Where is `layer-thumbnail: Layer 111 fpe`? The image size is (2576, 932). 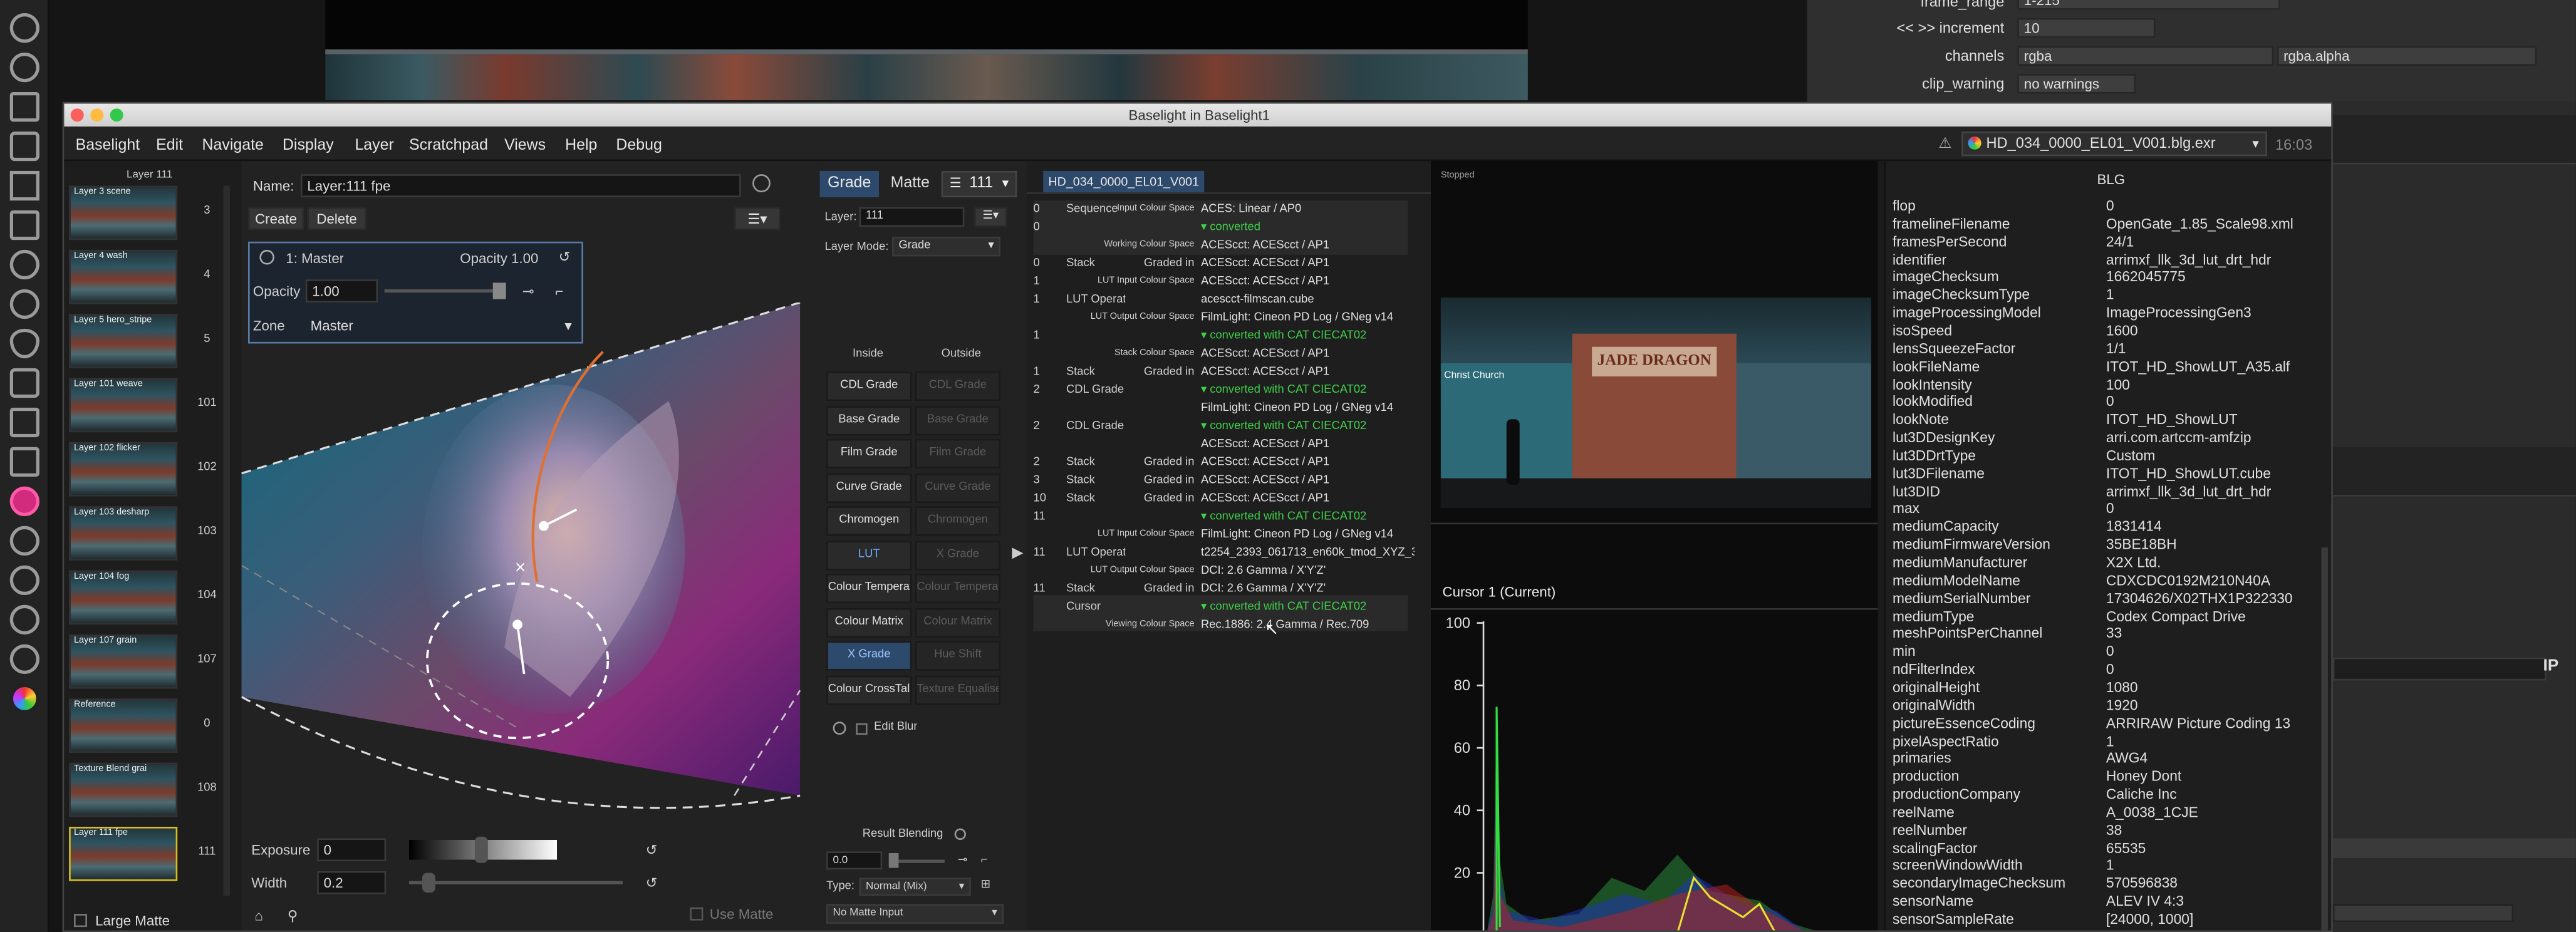 layer-thumbnail: Layer 111 fpe is located at coordinates (123, 854).